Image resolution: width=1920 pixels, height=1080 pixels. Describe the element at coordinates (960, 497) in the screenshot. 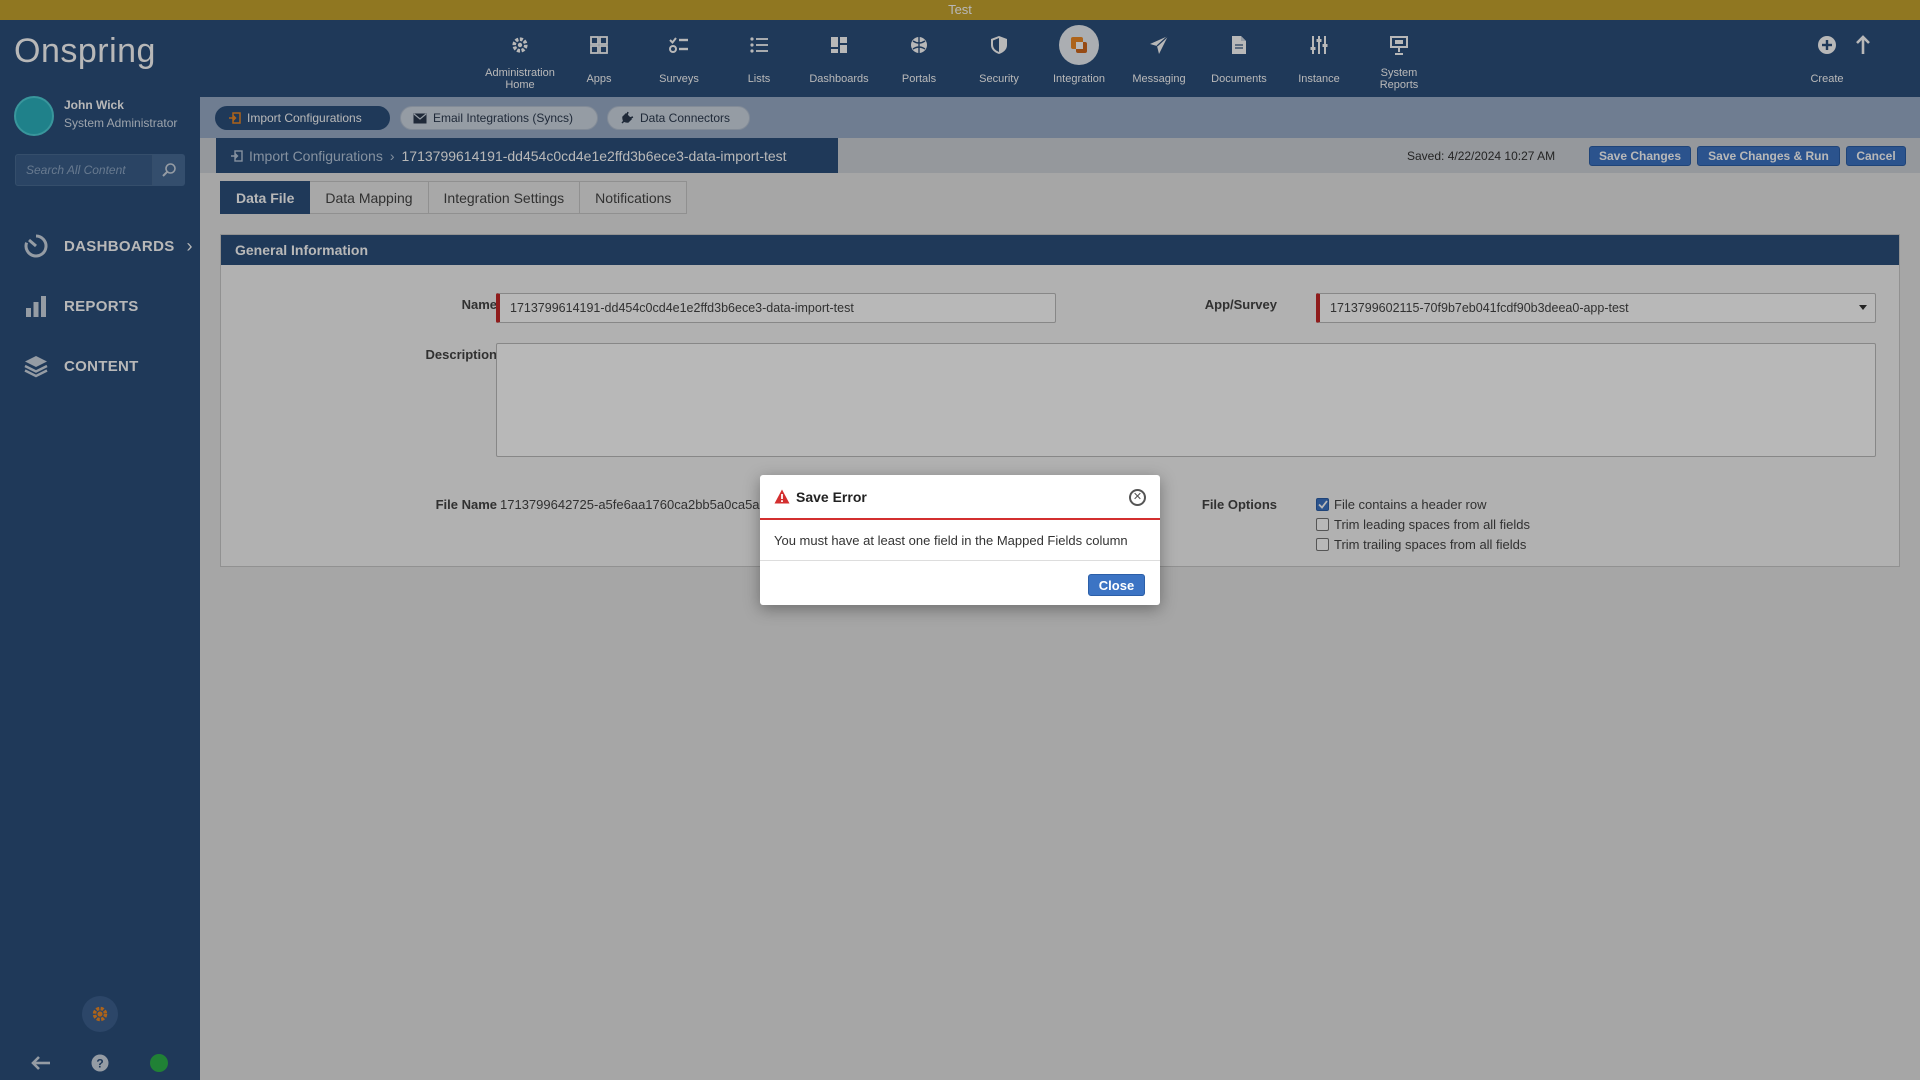

I see `dialog-header: Save Error ✕` at that location.